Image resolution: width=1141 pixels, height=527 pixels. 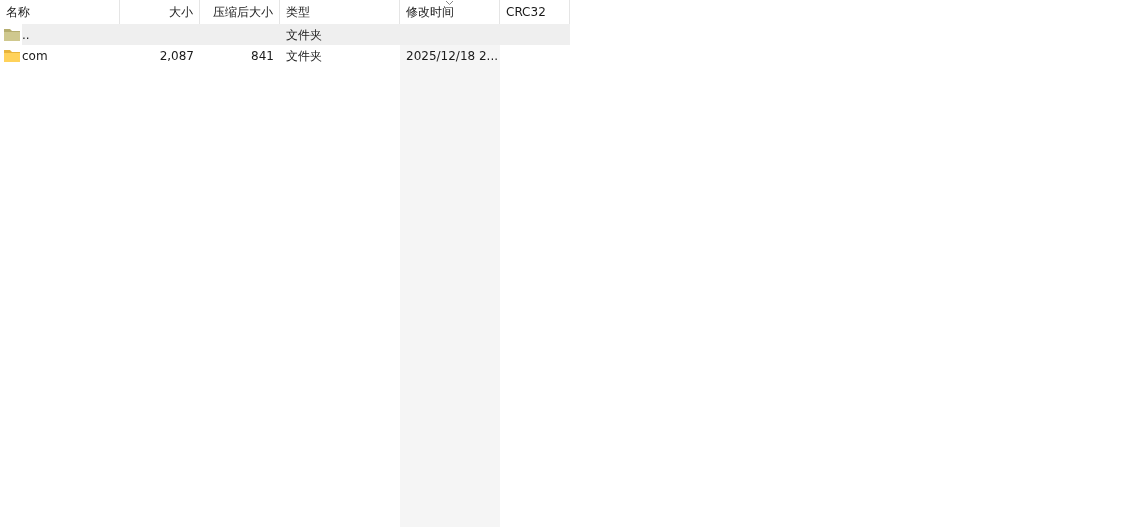 What do you see at coordinates (450, 12) in the screenshot?
I see `column-header: 修改时间` at bounding box center [450, 12].